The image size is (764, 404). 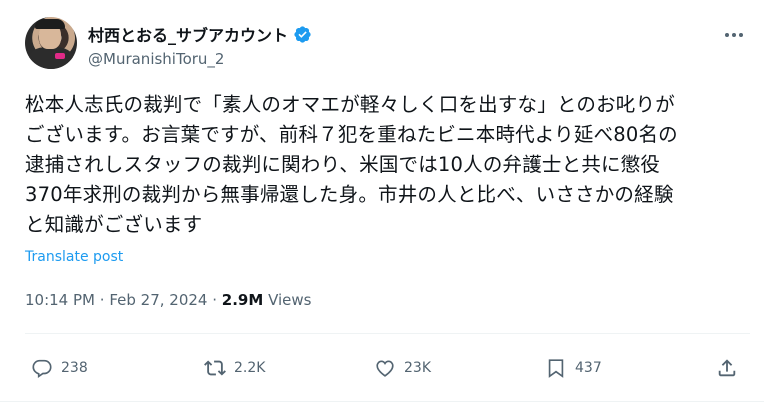 I want to click on author-name-row: 村西とおる_サブアカウント, so click(x=200, y=34).